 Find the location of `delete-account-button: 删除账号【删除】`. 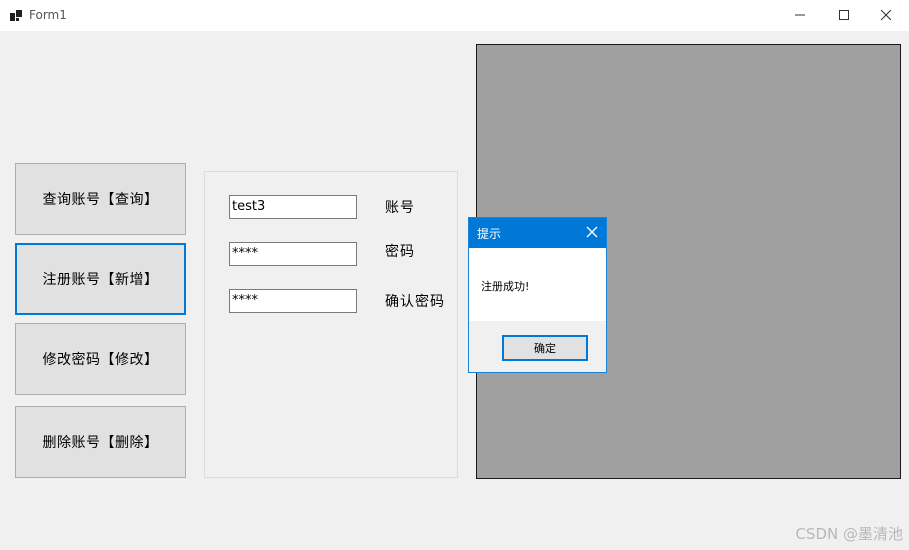

delete-account-button: 删除账号【删除】 is located at coordinates (100, 442).